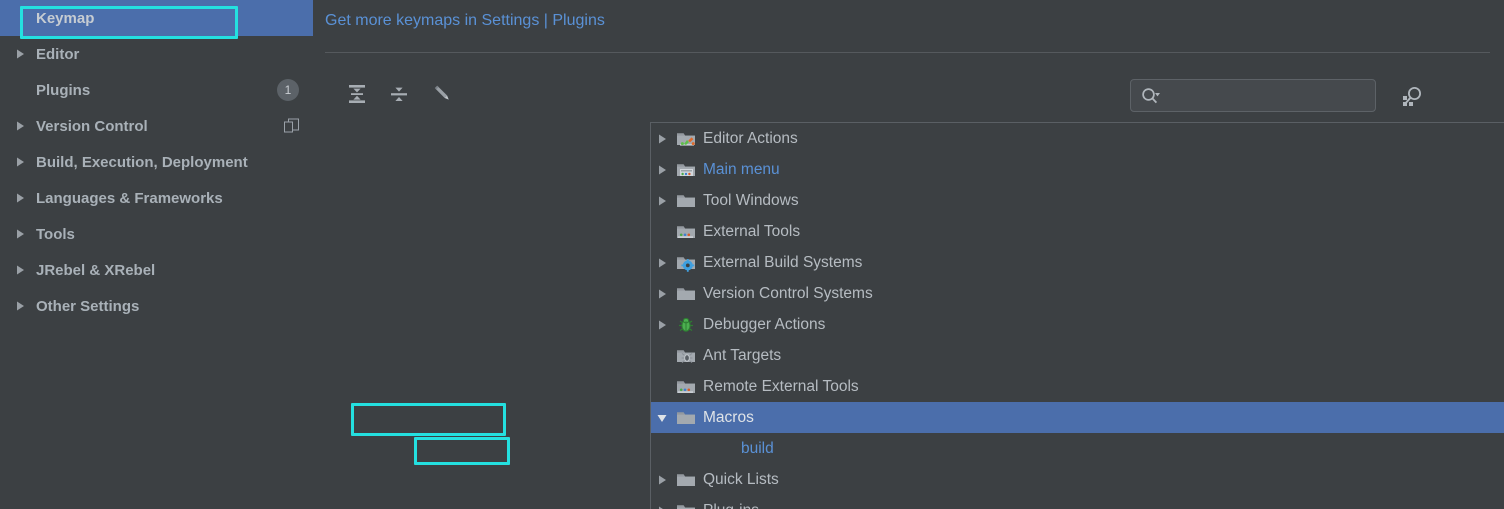 Image resolution: width=1504 pixels, height=509 pixels. Describe the element at coordinates (1077, 200) in the screenshot. I see `tree-row: Tool Windows` at that location.